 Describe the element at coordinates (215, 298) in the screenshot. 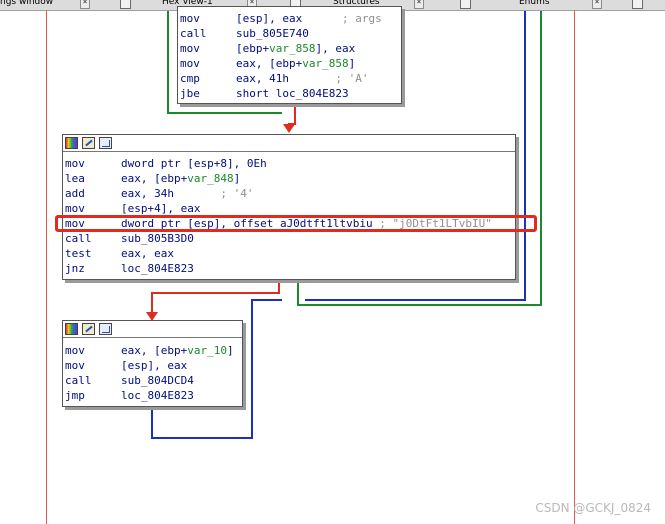

I see `edge-red-left` at that location.